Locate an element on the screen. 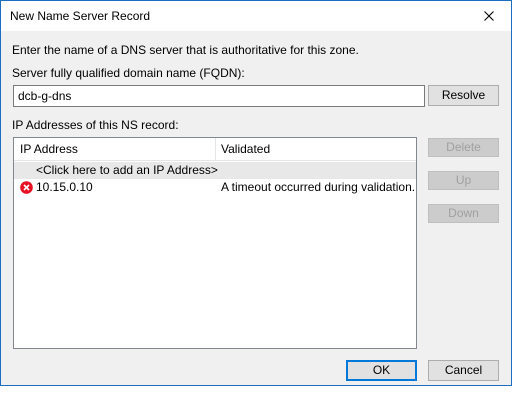  title-bar: New Name Server Record is located at coordinates (256, 16).